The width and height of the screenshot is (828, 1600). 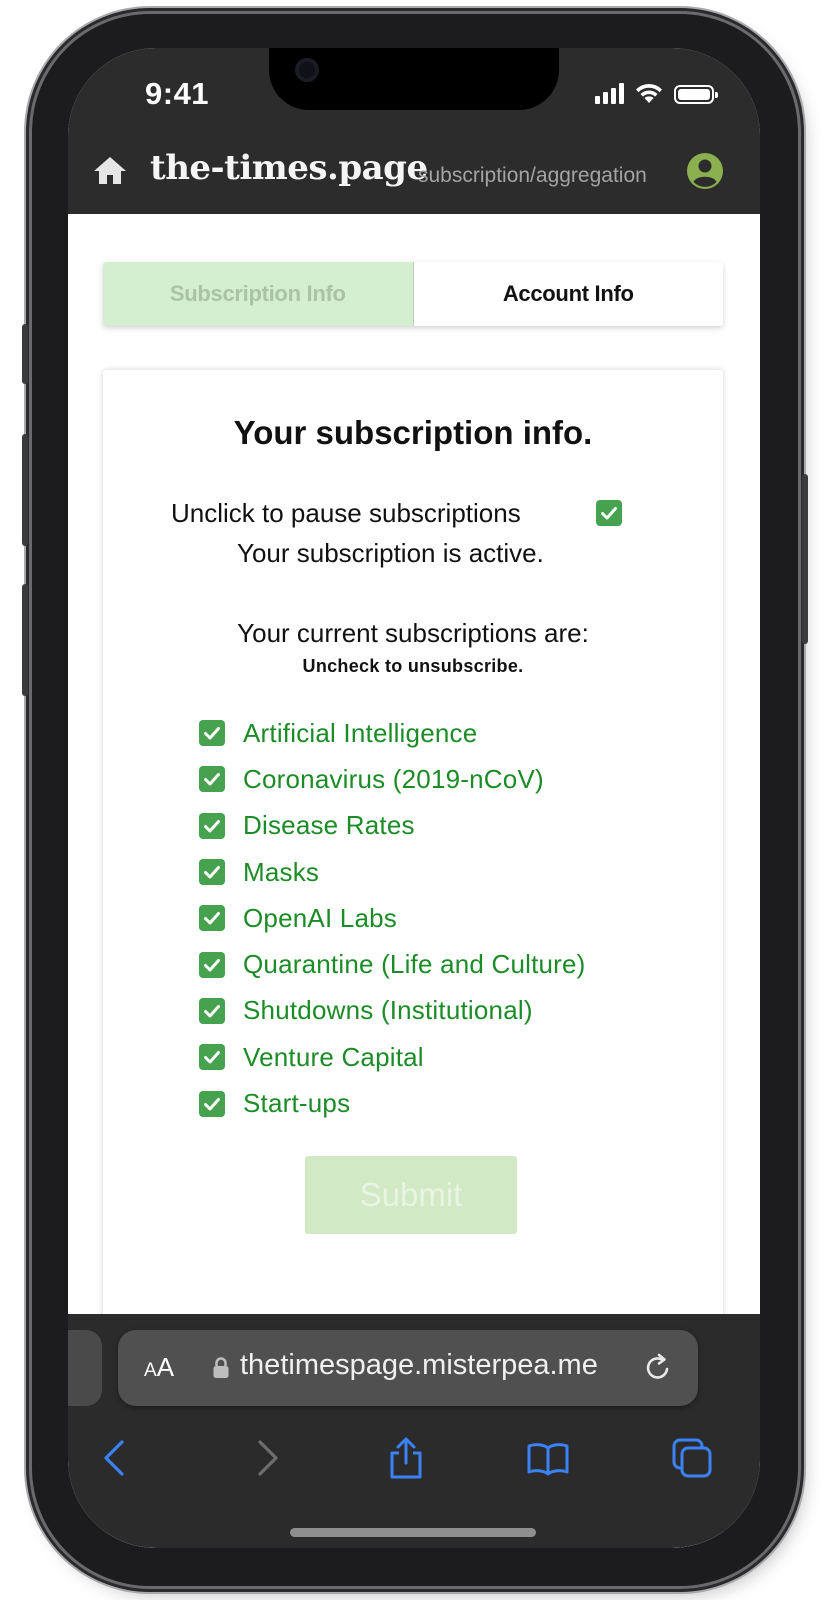 I want to click on status-time: 9:41, so click(x=177, y=93).